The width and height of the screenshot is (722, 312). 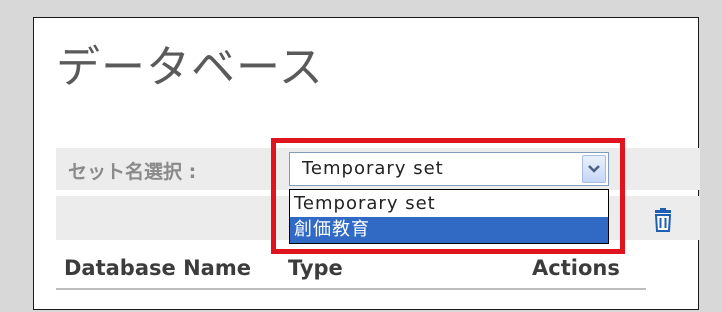 I want to click on column-header-actions: Actions, so click(x=576, y=268).